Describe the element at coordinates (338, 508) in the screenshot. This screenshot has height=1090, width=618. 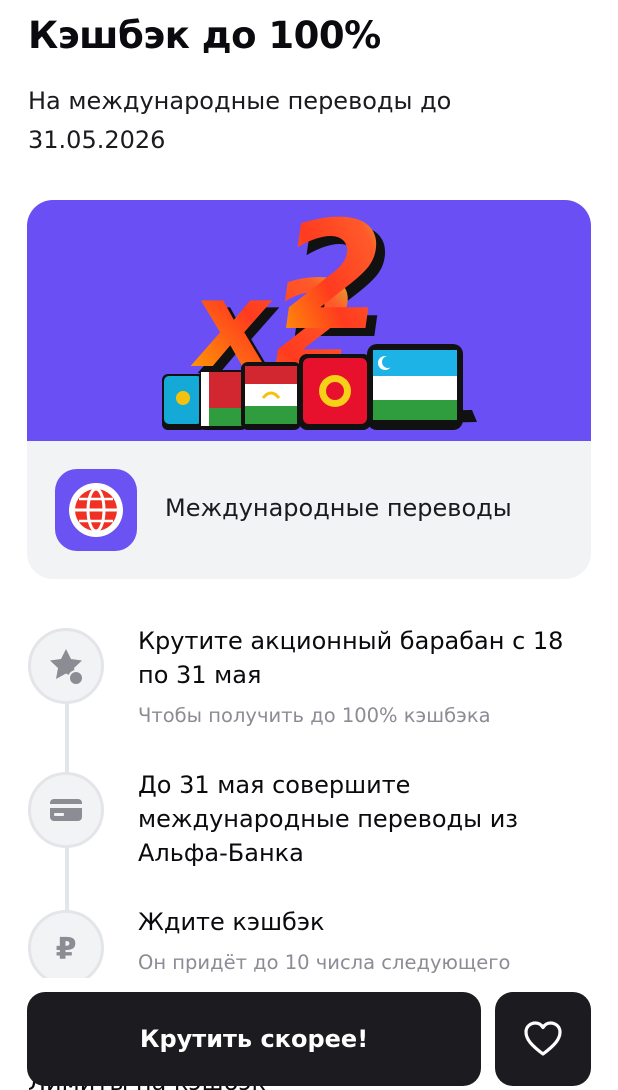
I see `product-label: Международные переводы` at that location.